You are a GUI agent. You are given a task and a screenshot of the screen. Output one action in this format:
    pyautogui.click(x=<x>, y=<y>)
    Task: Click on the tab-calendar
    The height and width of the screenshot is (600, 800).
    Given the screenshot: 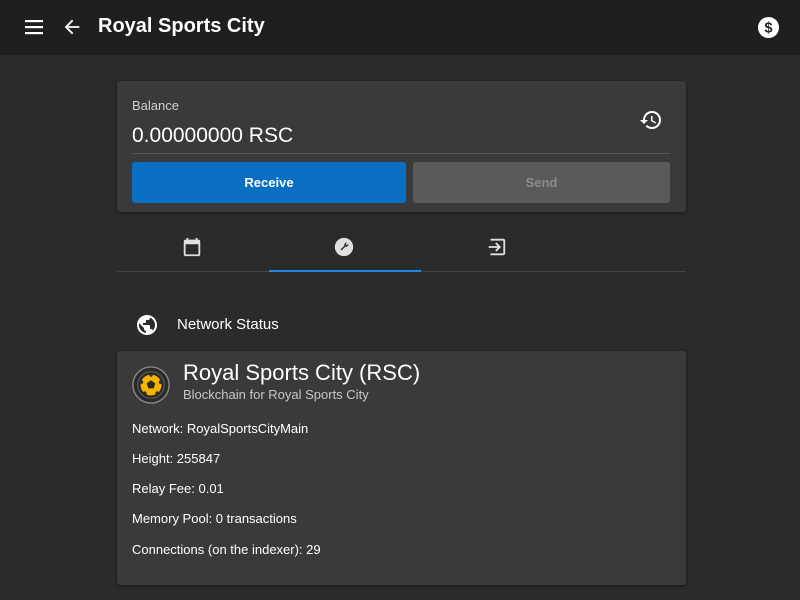 What is the action you would take?
    pyautogui.click(x=193, y=249)
    